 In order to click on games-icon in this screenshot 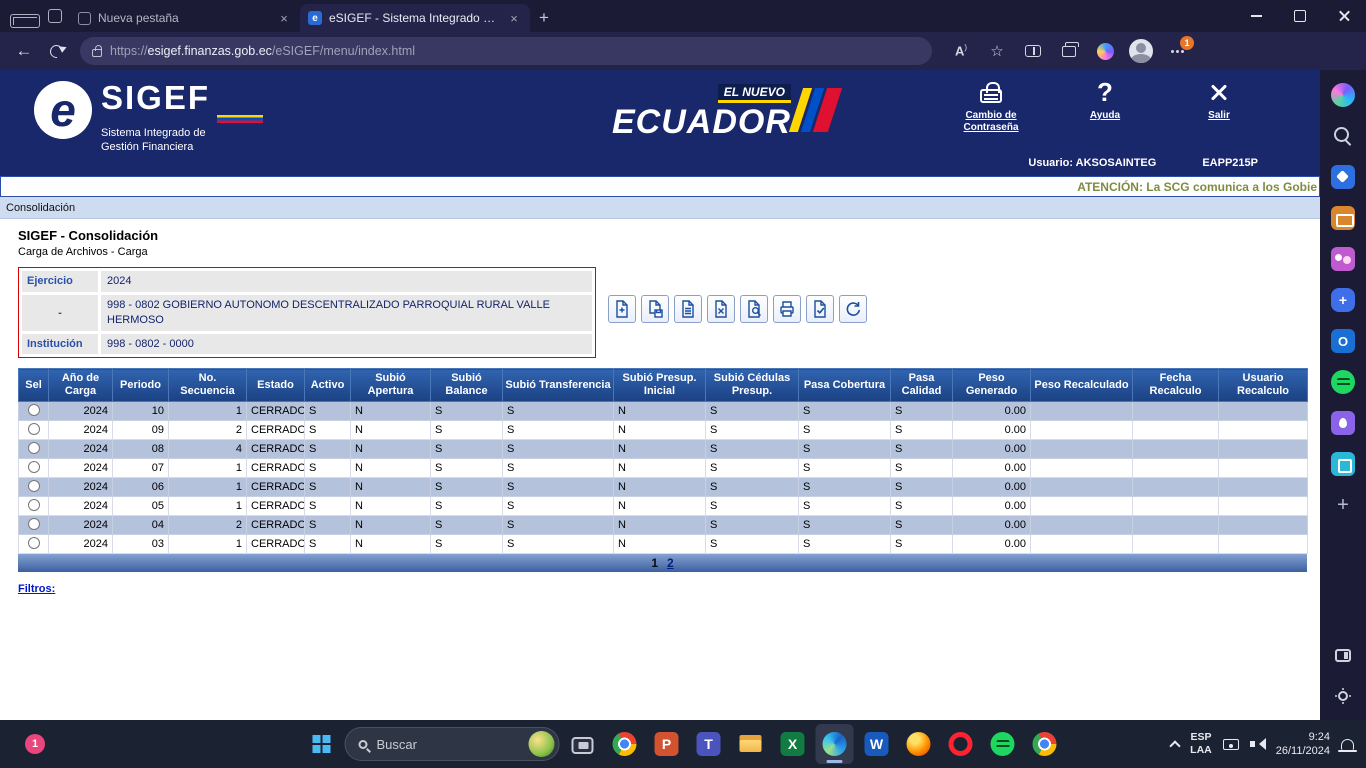, I will do `click(1343, 300)`.